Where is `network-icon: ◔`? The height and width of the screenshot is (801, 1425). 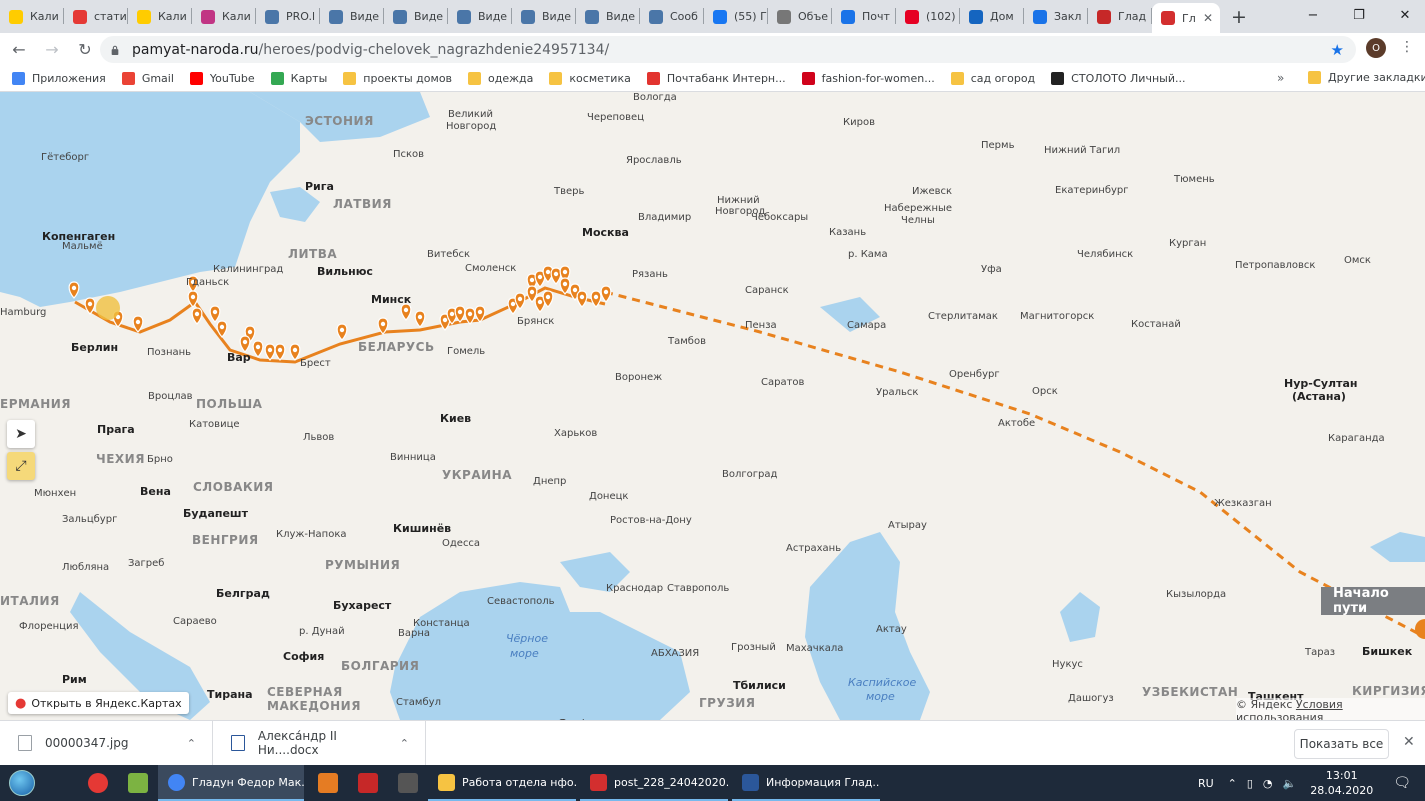
network-icon: ◔ is located at coordinates (1268, 783).